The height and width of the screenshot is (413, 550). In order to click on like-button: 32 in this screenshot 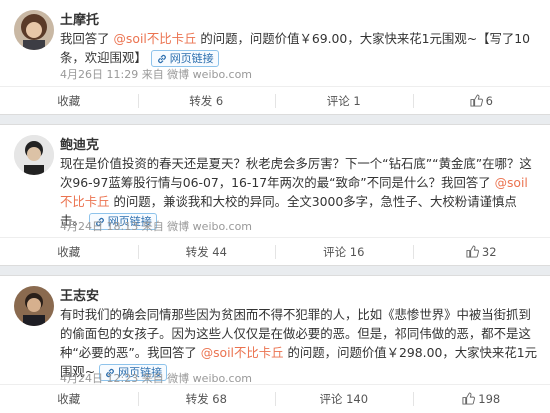, I will do `click(481, 251)`.